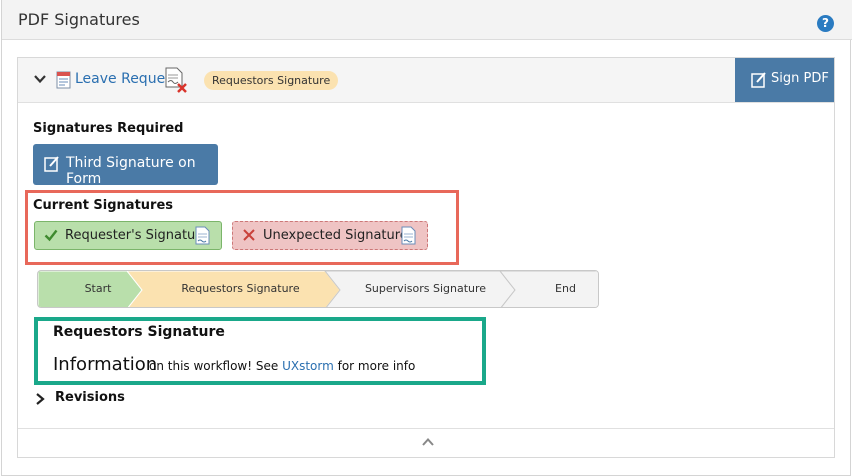 The width and height of the screenshot is (852, 476). Describe the element at coordinates (131, 171) in the screenshot. I see `third-signature-label: Third Signature on Form` at that location.